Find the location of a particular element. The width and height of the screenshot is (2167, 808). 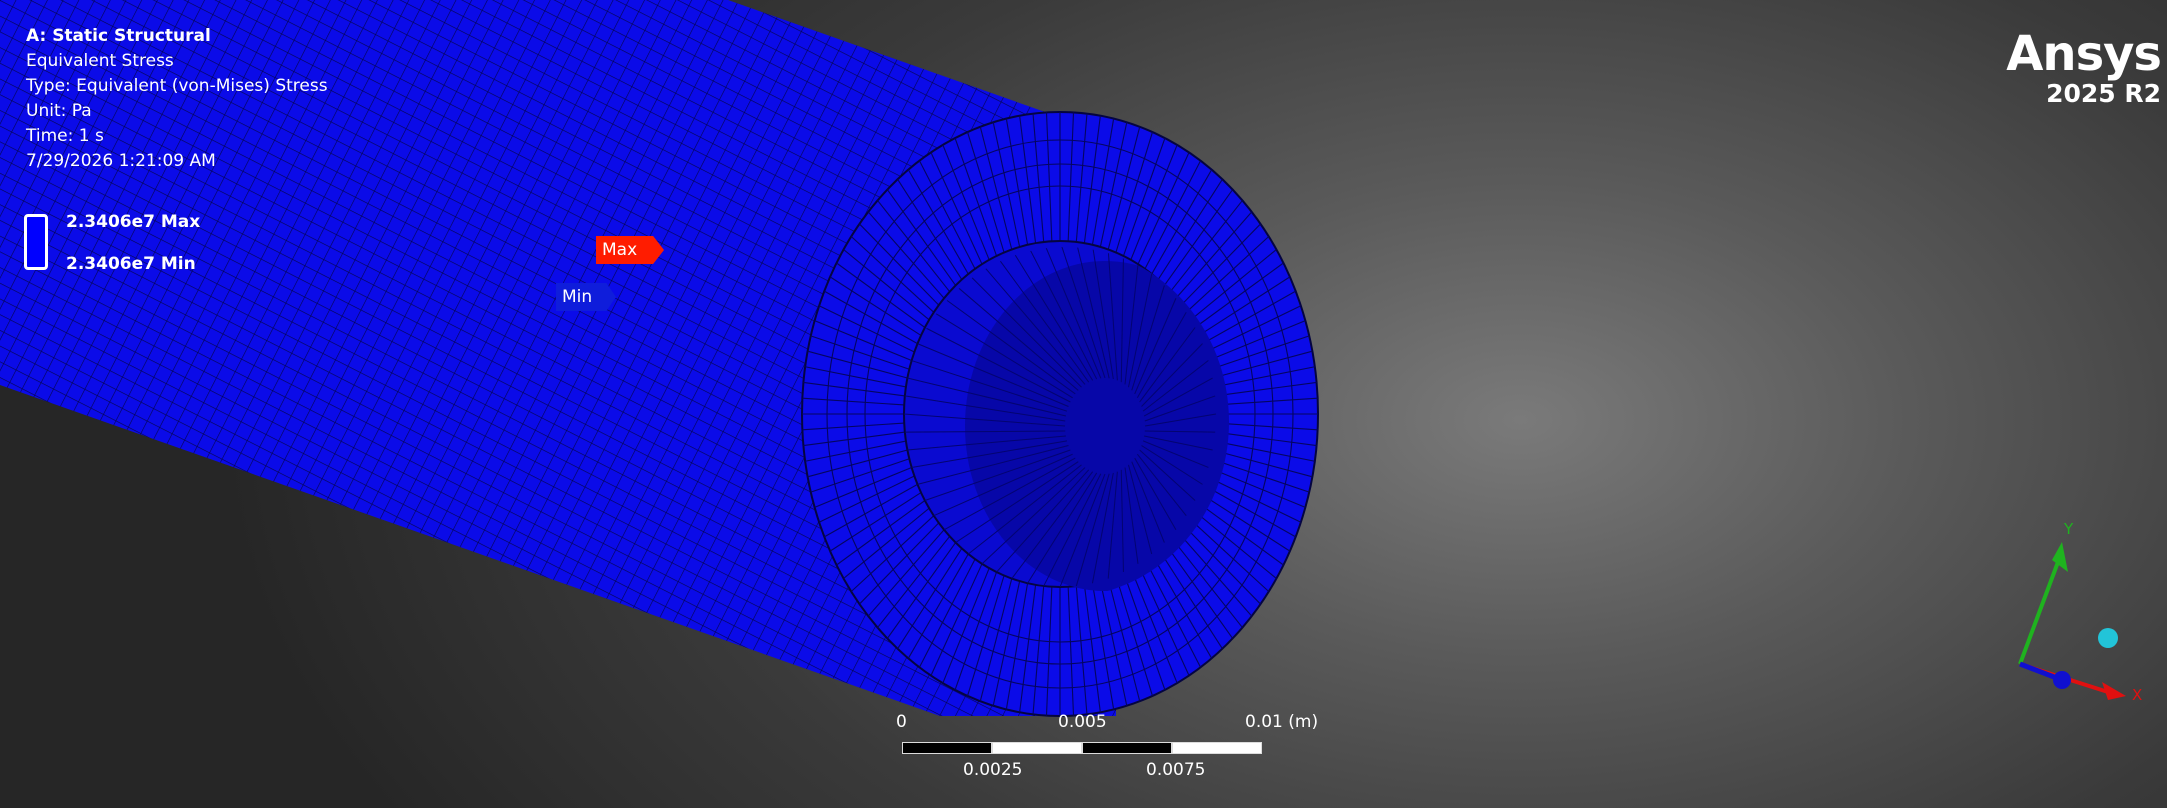

analysis-title: A: Static Structural is located at coordinates (118, 36).